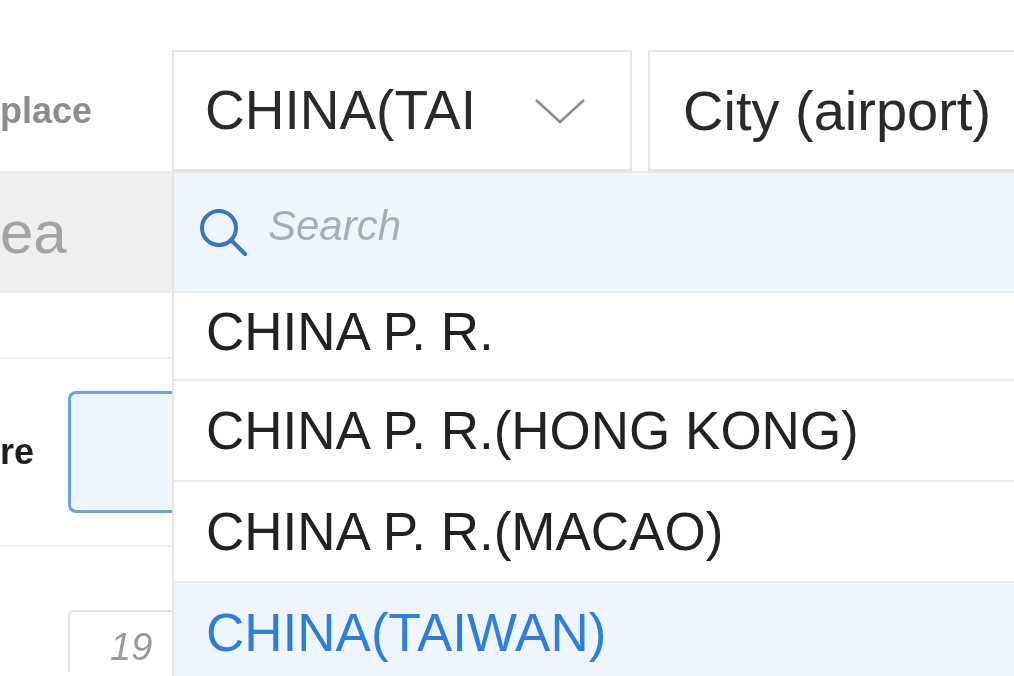  I want to click on chevron-icon, so click(560, 110).